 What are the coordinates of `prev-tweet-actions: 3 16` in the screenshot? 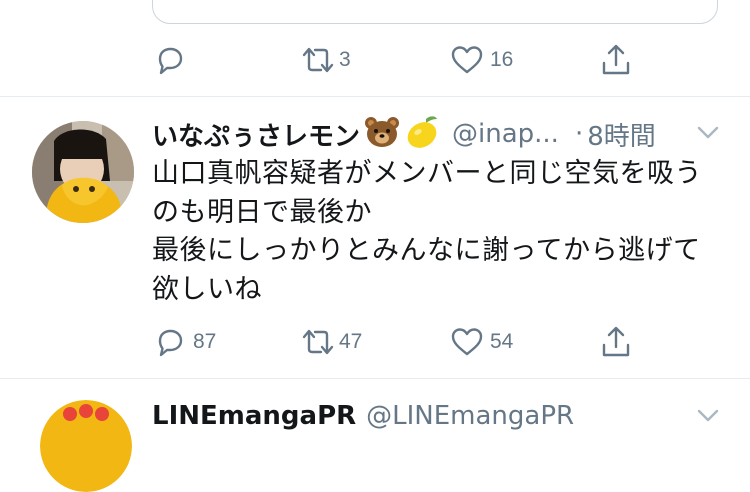 It's located at (375, 60).